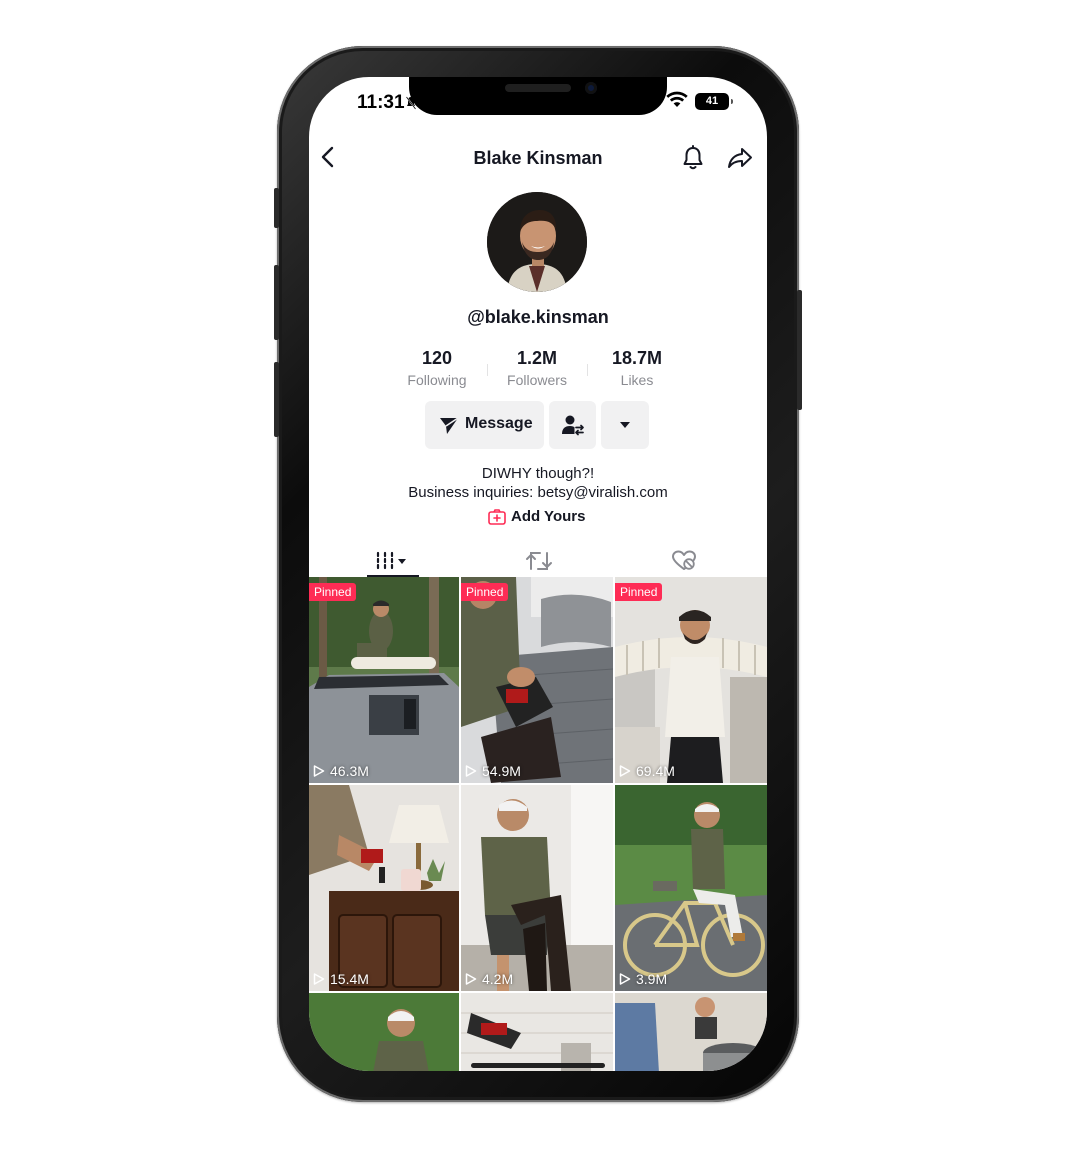 The width and height of the screenshot is (1075, 1150). What do you see at coordinates (637, 358) in the screenshot?
I see `stat-value: 18.7M` at bounding box center [637, 358].